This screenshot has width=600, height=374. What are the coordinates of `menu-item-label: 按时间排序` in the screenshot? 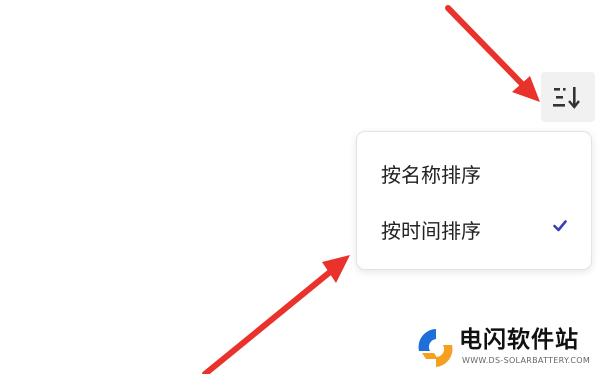 It's located at (431, 231).